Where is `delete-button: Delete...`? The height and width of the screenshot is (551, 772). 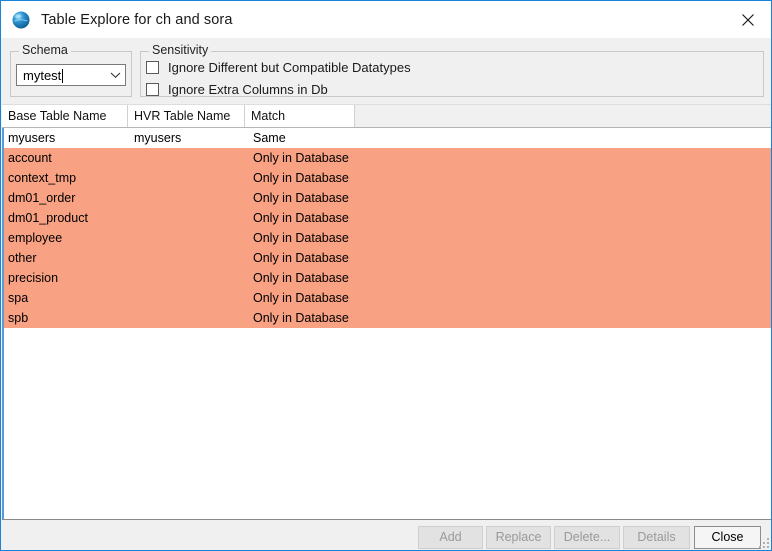 delete-button: Delete... is located at coordinates (587, 537).